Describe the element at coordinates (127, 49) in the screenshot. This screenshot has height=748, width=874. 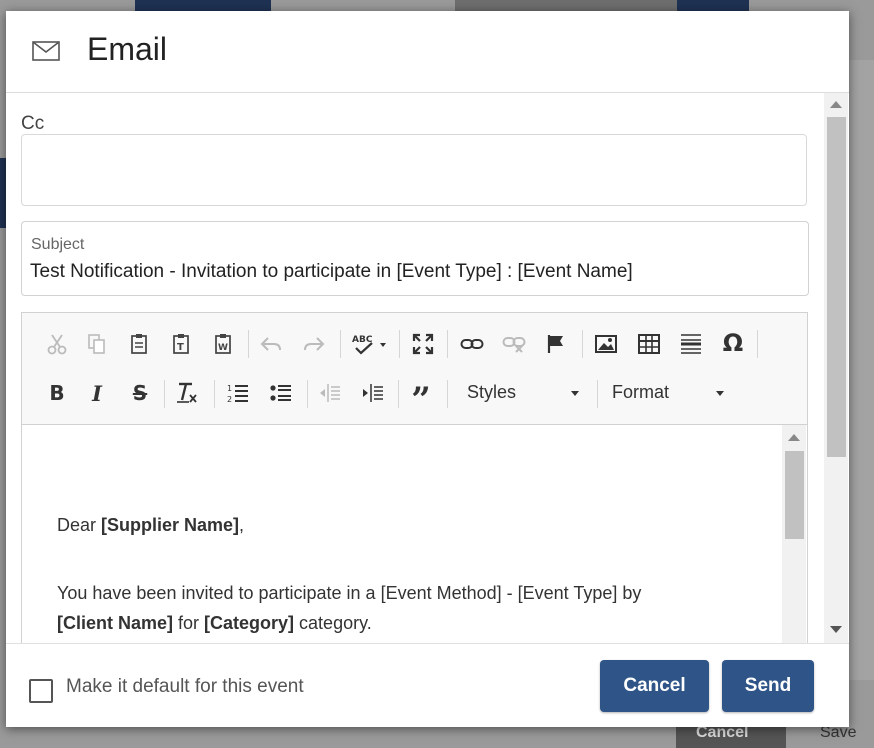
I see `modal-title: Email` at that location.